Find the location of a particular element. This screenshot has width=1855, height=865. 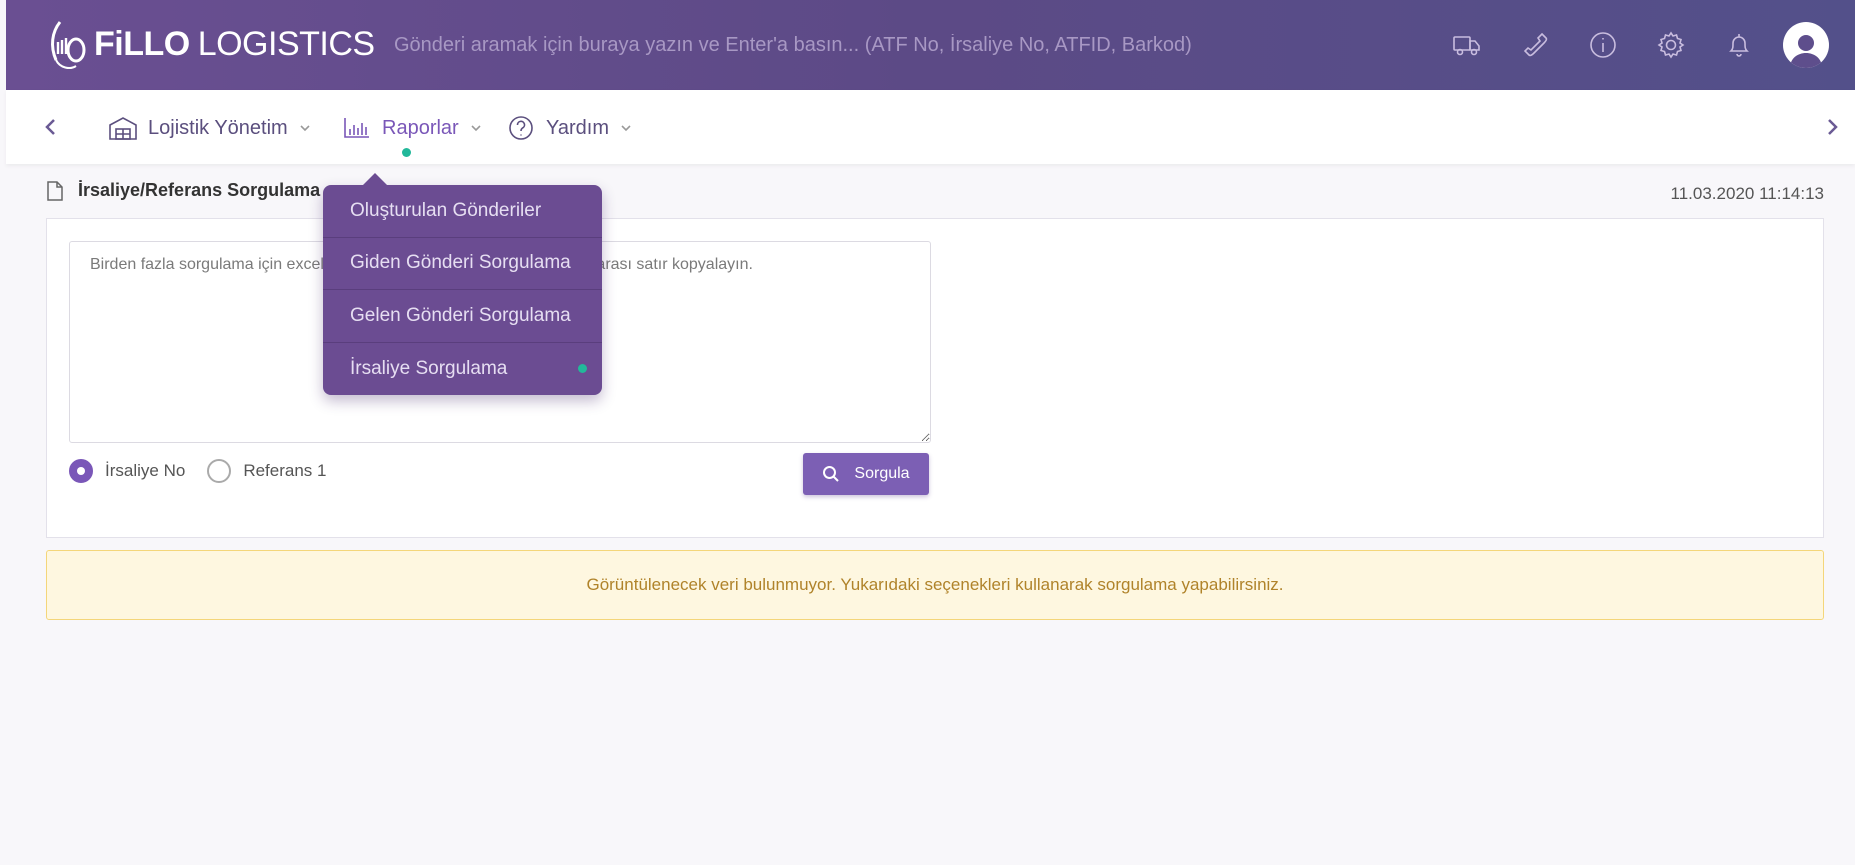

gear-icon is located at coordinates (1671, 45).